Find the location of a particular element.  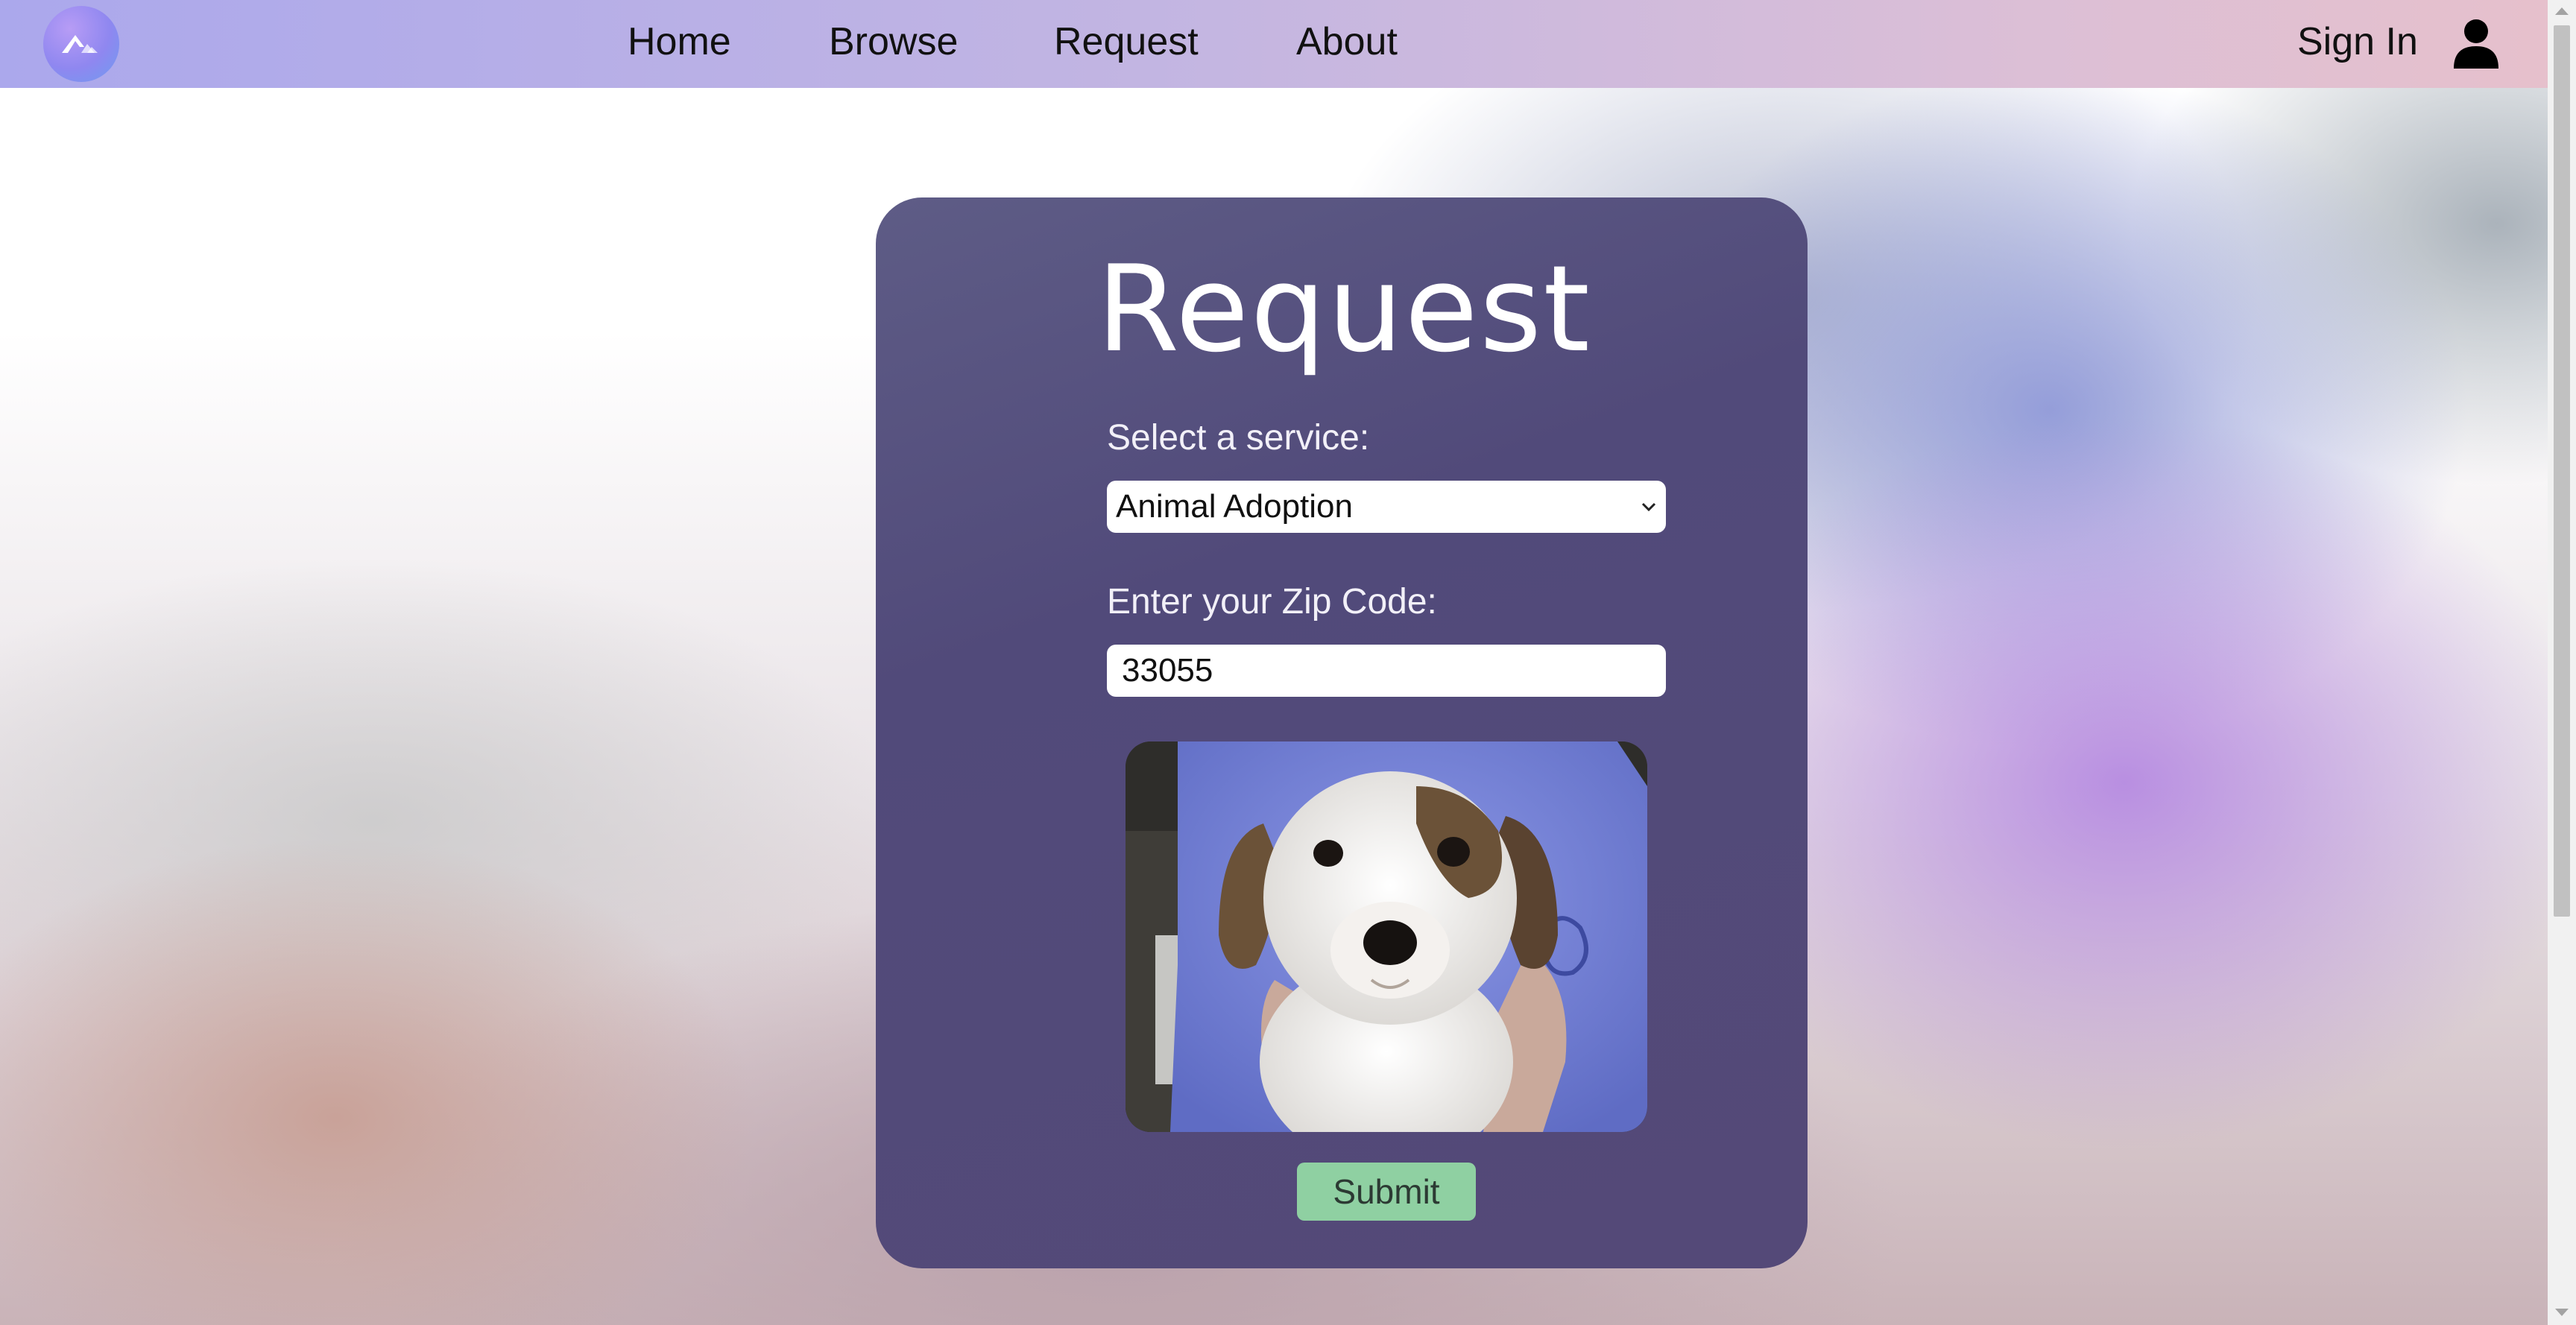

zip-label: Enter your Zip Code: is located at coordinates (1272, 602).